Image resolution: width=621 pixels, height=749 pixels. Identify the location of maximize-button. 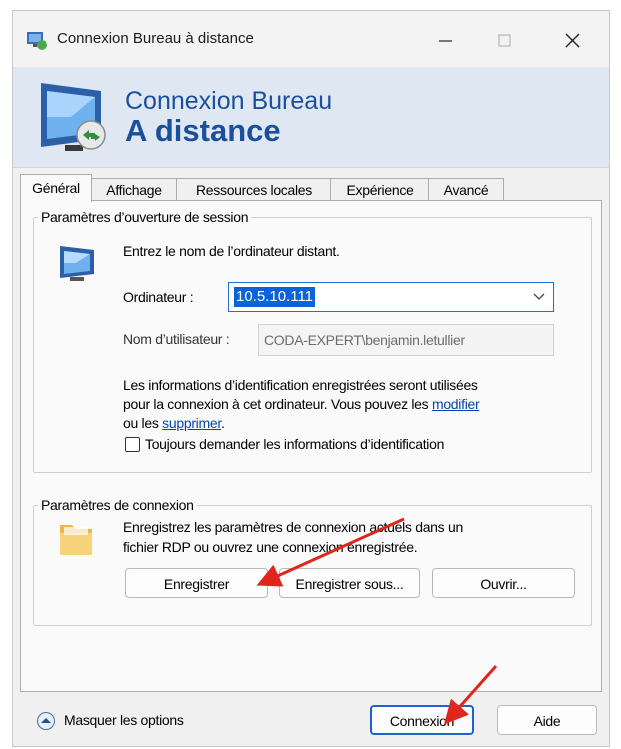
(504, 39).